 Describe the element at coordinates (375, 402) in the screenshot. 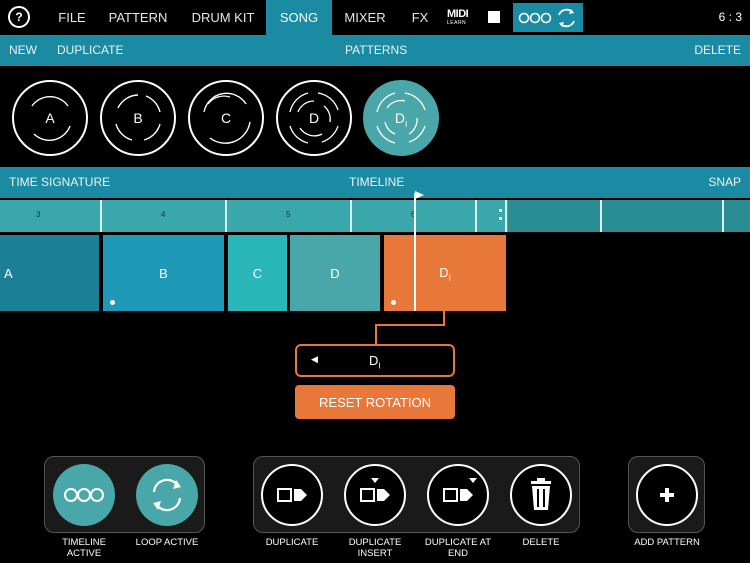

I see `reset-rotation-button: RESET ROTATION` at that location.